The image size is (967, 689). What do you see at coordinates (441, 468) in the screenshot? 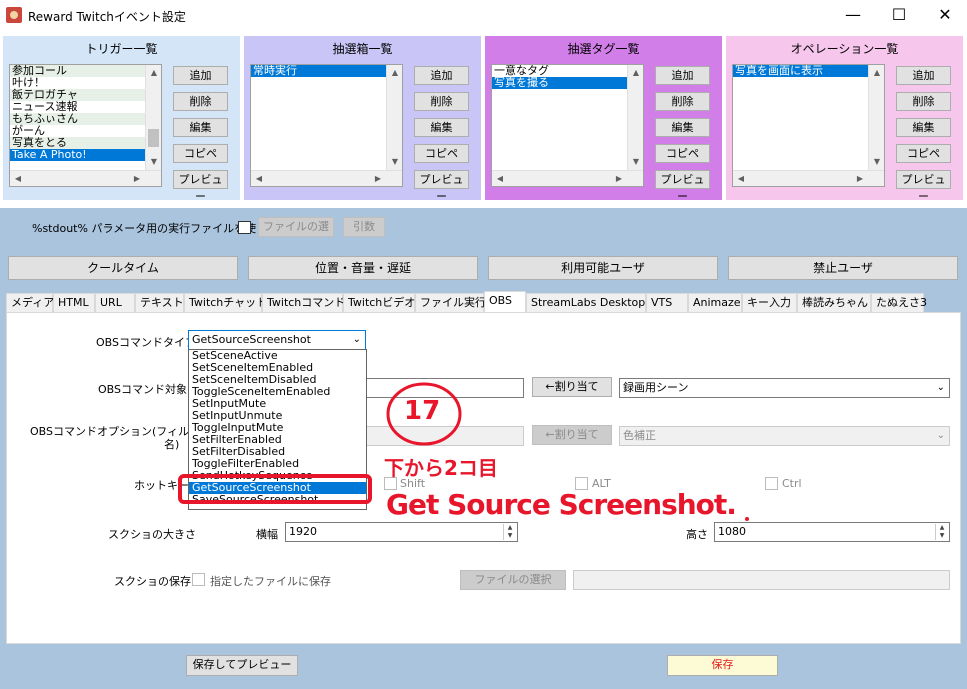
I see `annotation-note-1: 下から2コ目` at bounding box center [441, 468].